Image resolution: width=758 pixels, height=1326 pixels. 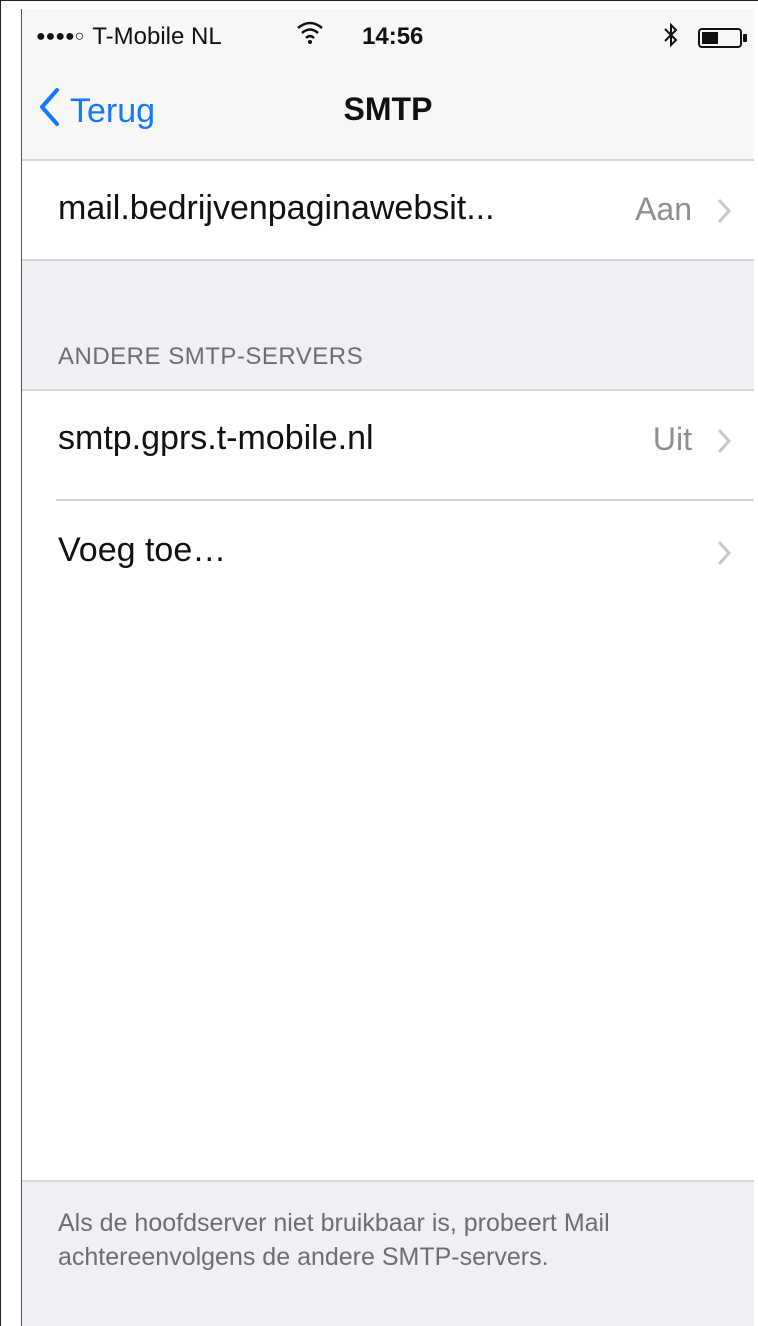 I want to click on carrier-group: ●●●●○ T-Mobile NL, so click(x=129, y=37).